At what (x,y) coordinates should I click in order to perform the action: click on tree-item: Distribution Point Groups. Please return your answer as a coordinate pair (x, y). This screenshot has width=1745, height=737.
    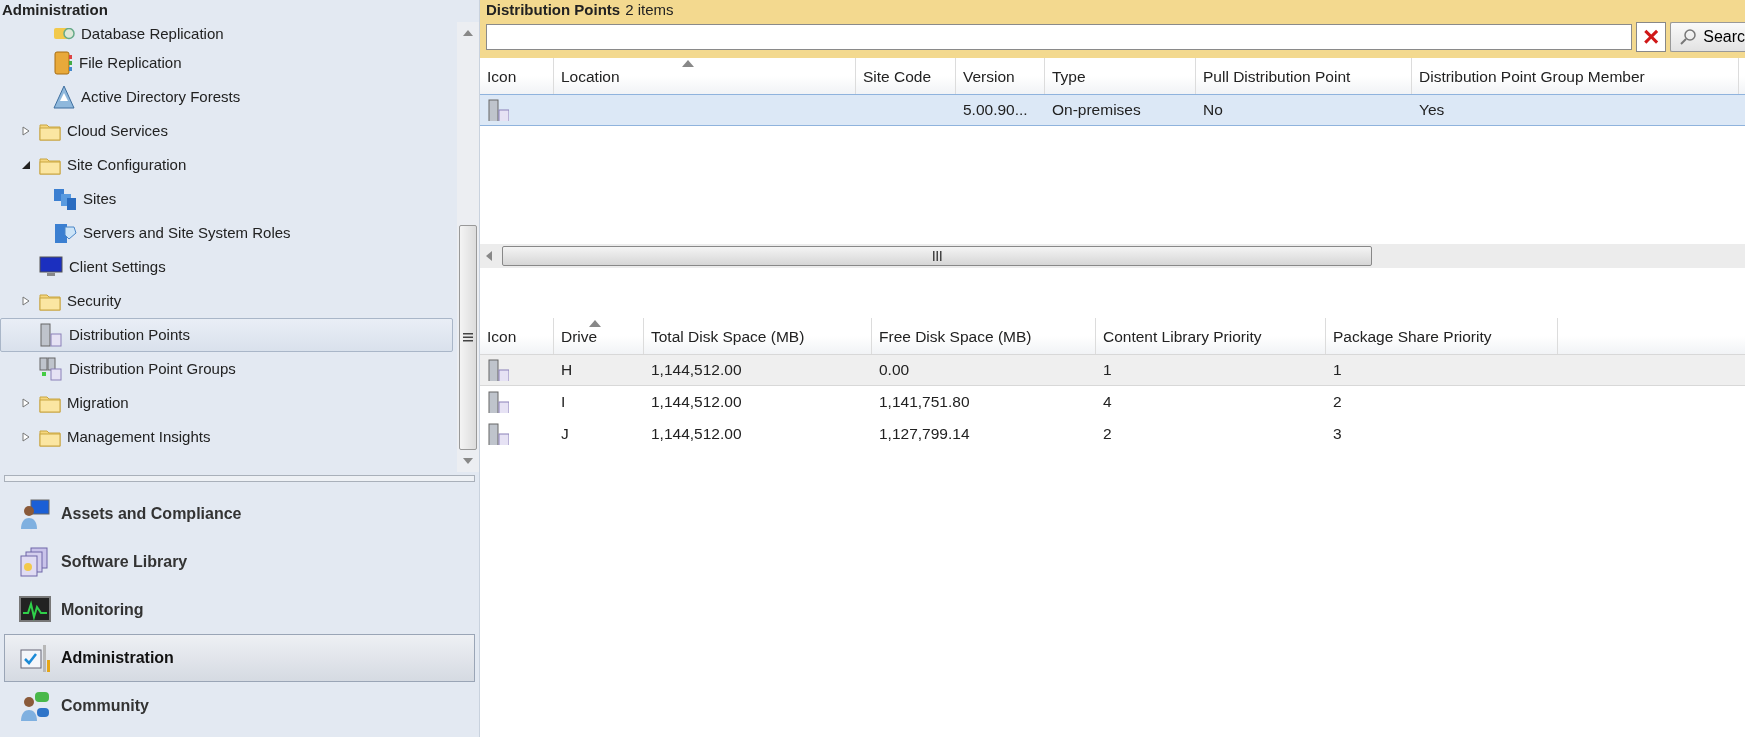
    Looking at the image, I should click on (226, 369).